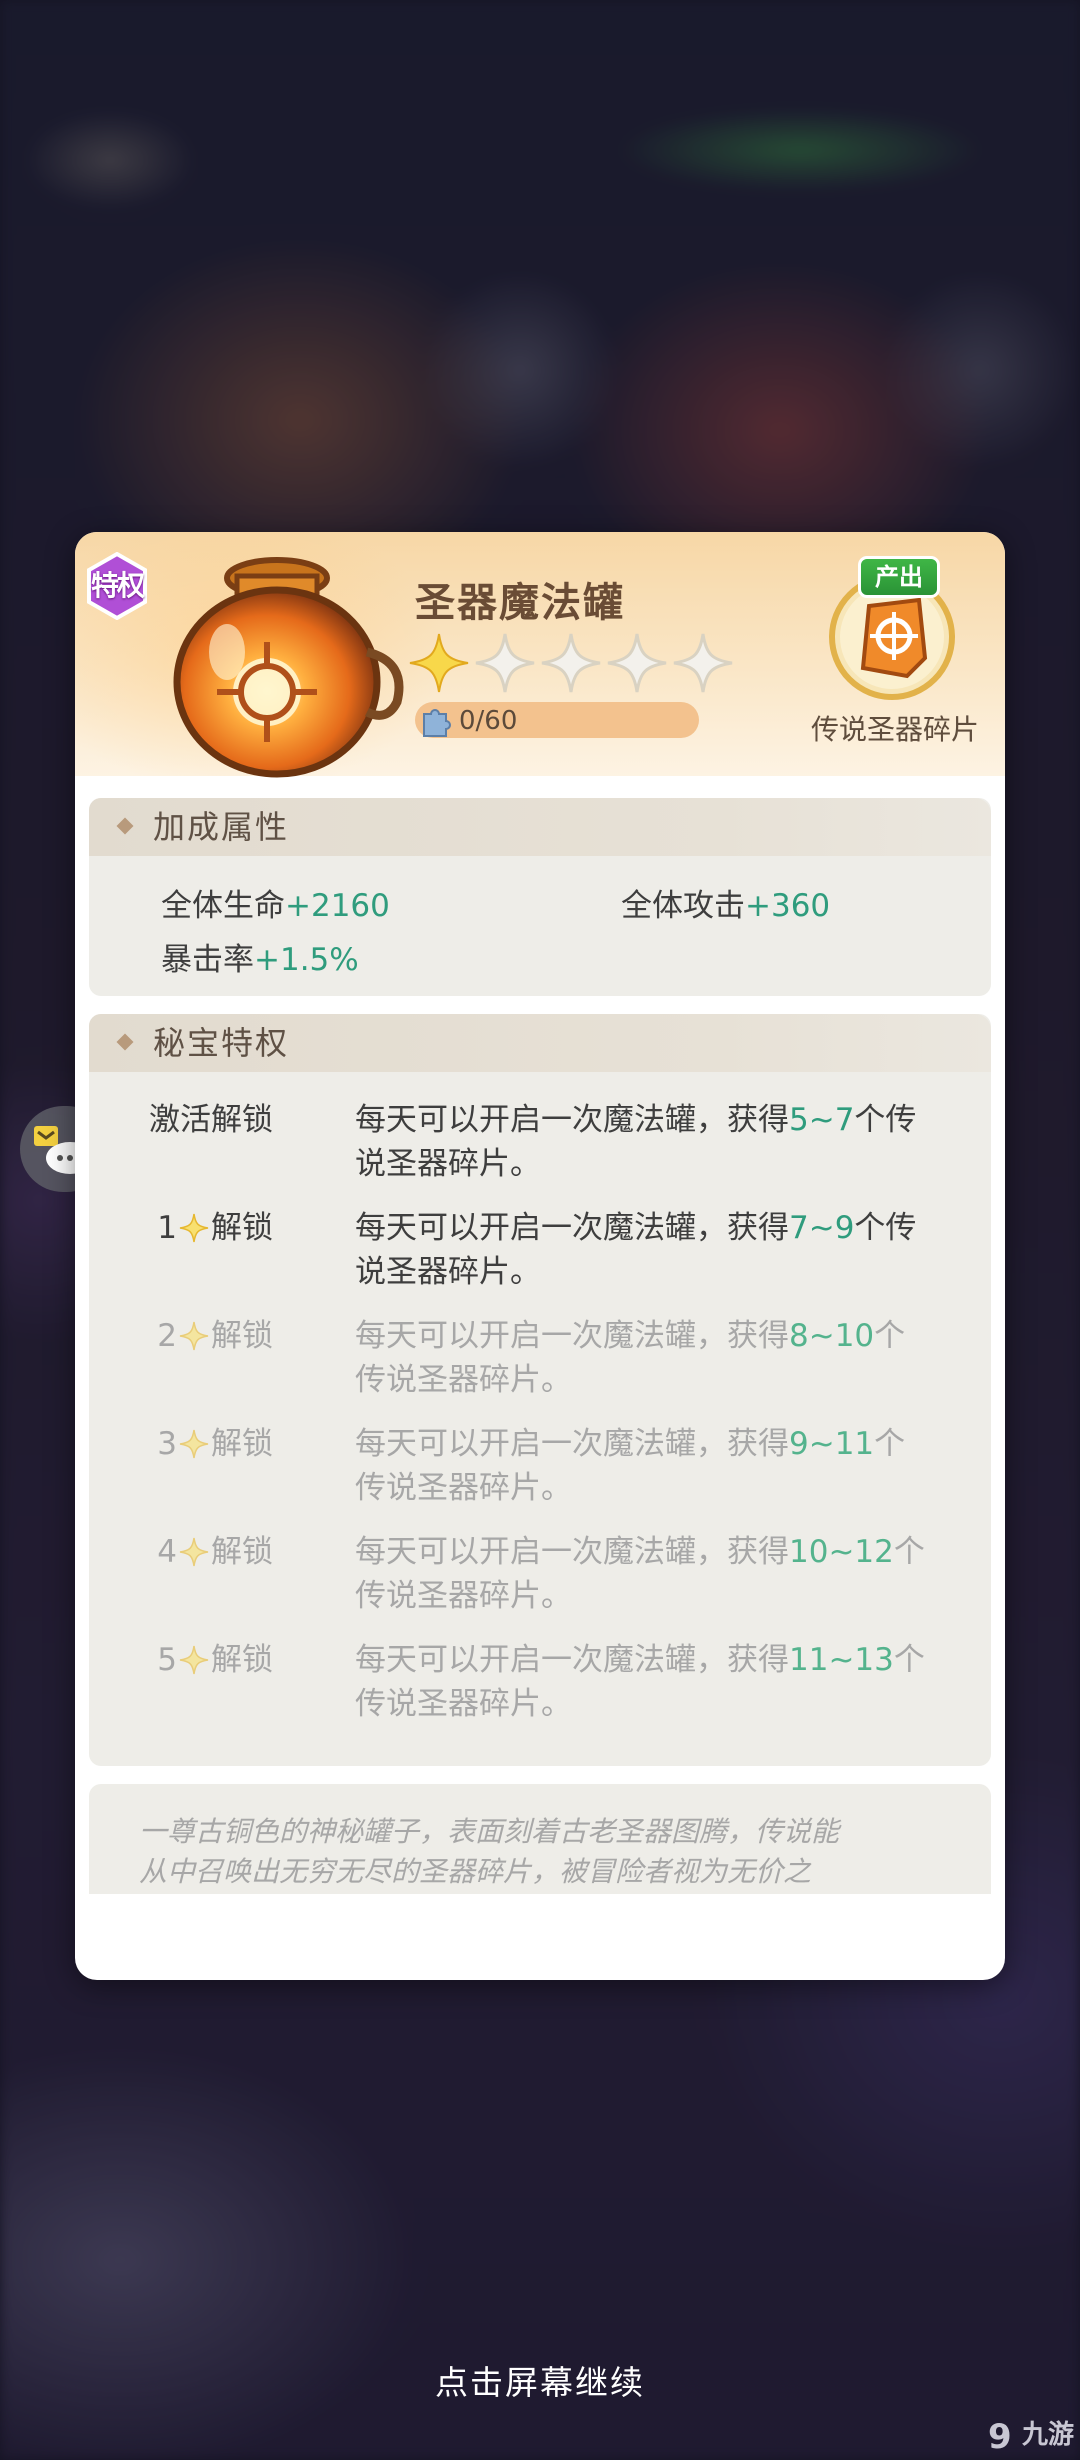  What do you see at coordinates (520, 603) in the screenshot?
I see `item-title: 圣器魔法罐` at bounding box center [520, 603].